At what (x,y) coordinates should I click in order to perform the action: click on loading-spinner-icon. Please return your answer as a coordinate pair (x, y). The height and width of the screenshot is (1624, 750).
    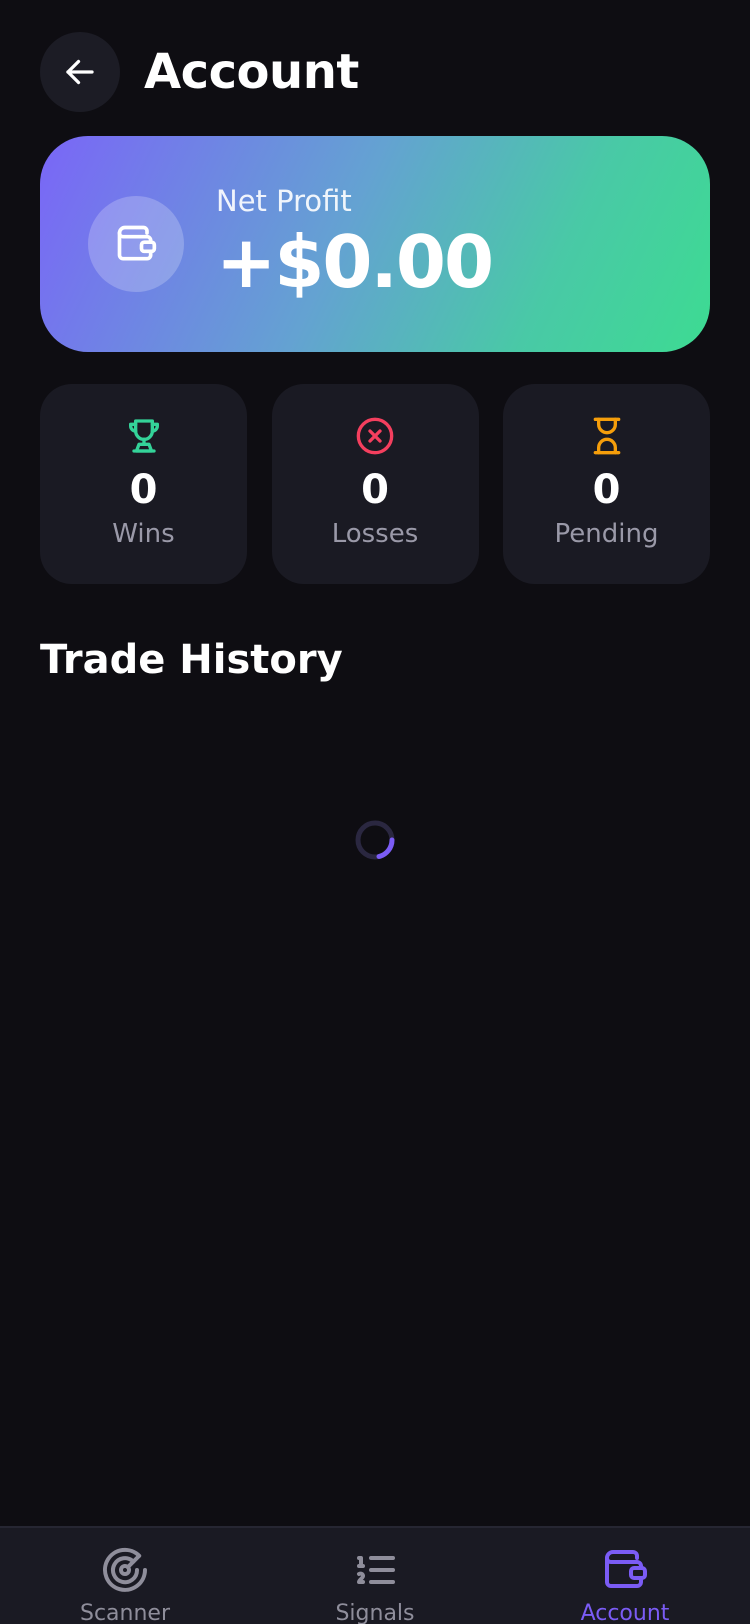
    Looking at the image, I should click on (375, 840).